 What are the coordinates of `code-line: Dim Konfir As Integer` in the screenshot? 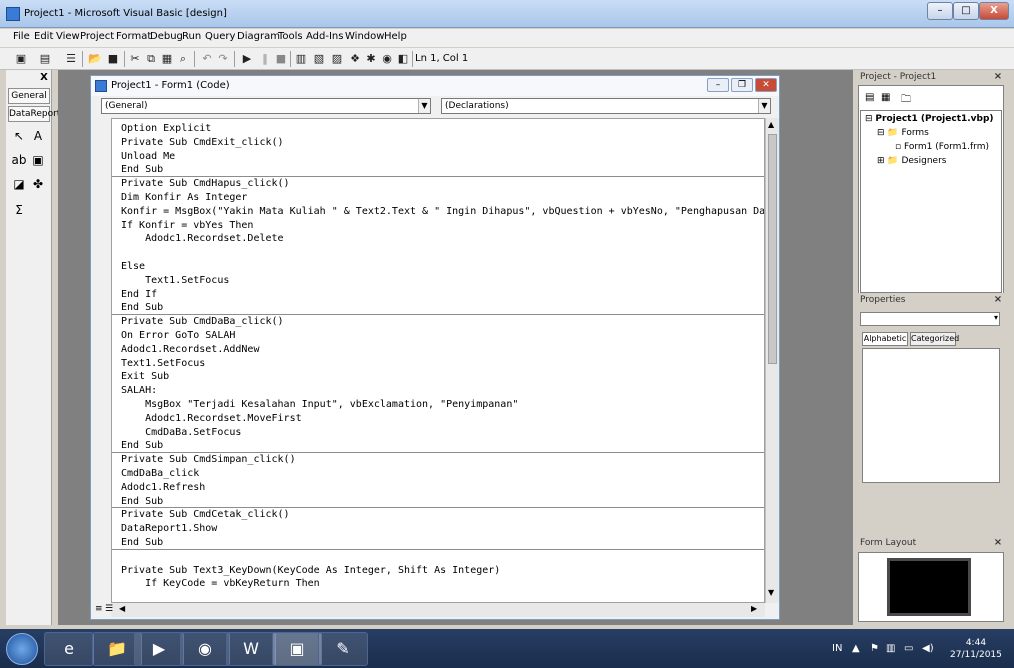 It's located at (184, 198).